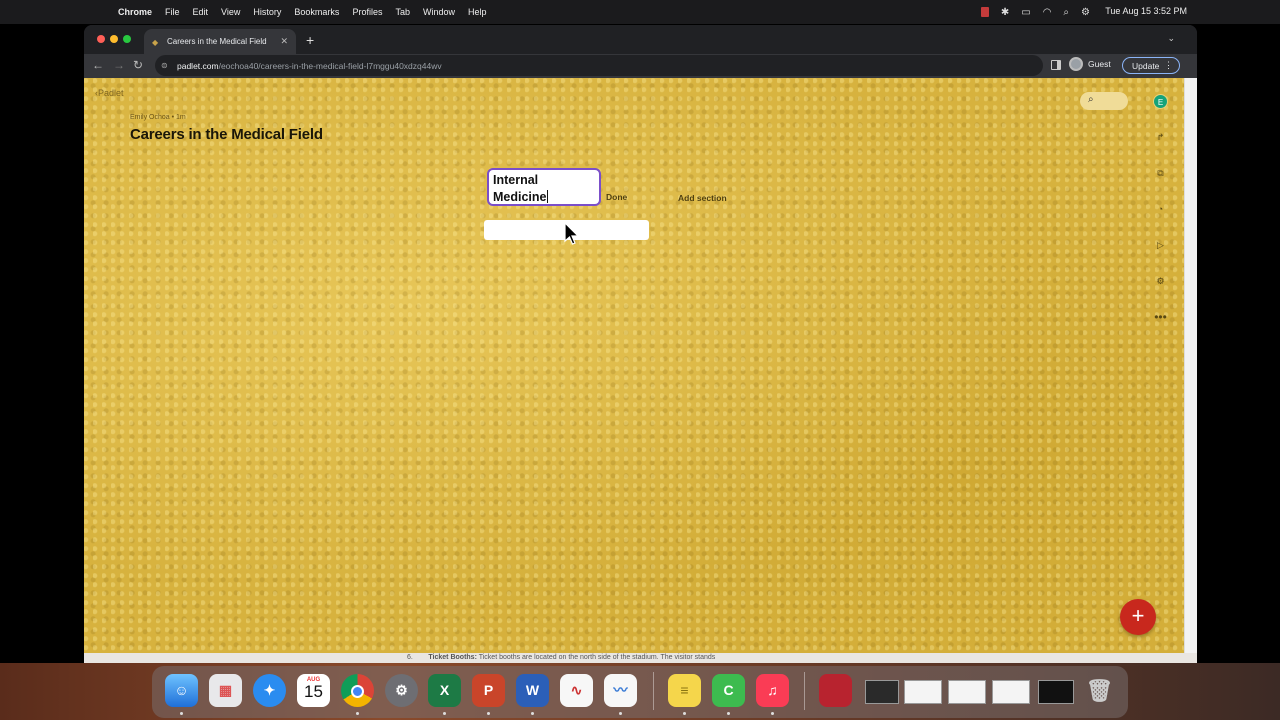  Describe the element at coordinates (1160, 281) in the screenshot. I see `settings-gear-icon: ⚙` at that location.